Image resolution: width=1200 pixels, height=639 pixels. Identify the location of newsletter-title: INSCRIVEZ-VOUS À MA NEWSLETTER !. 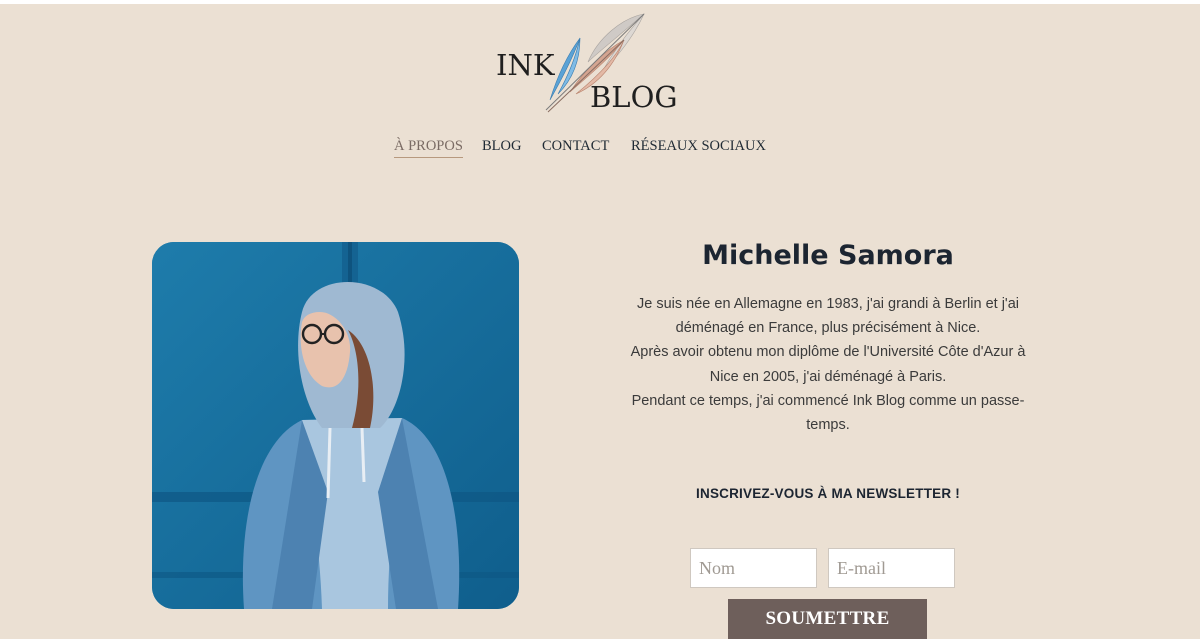
(828, 493).